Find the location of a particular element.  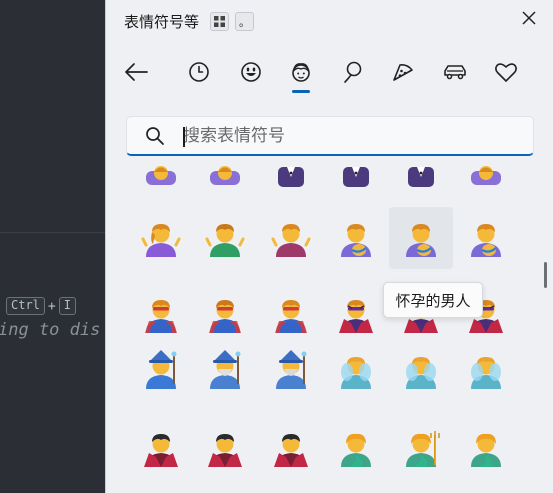

tab-travel is located at coordinates (455, 72).